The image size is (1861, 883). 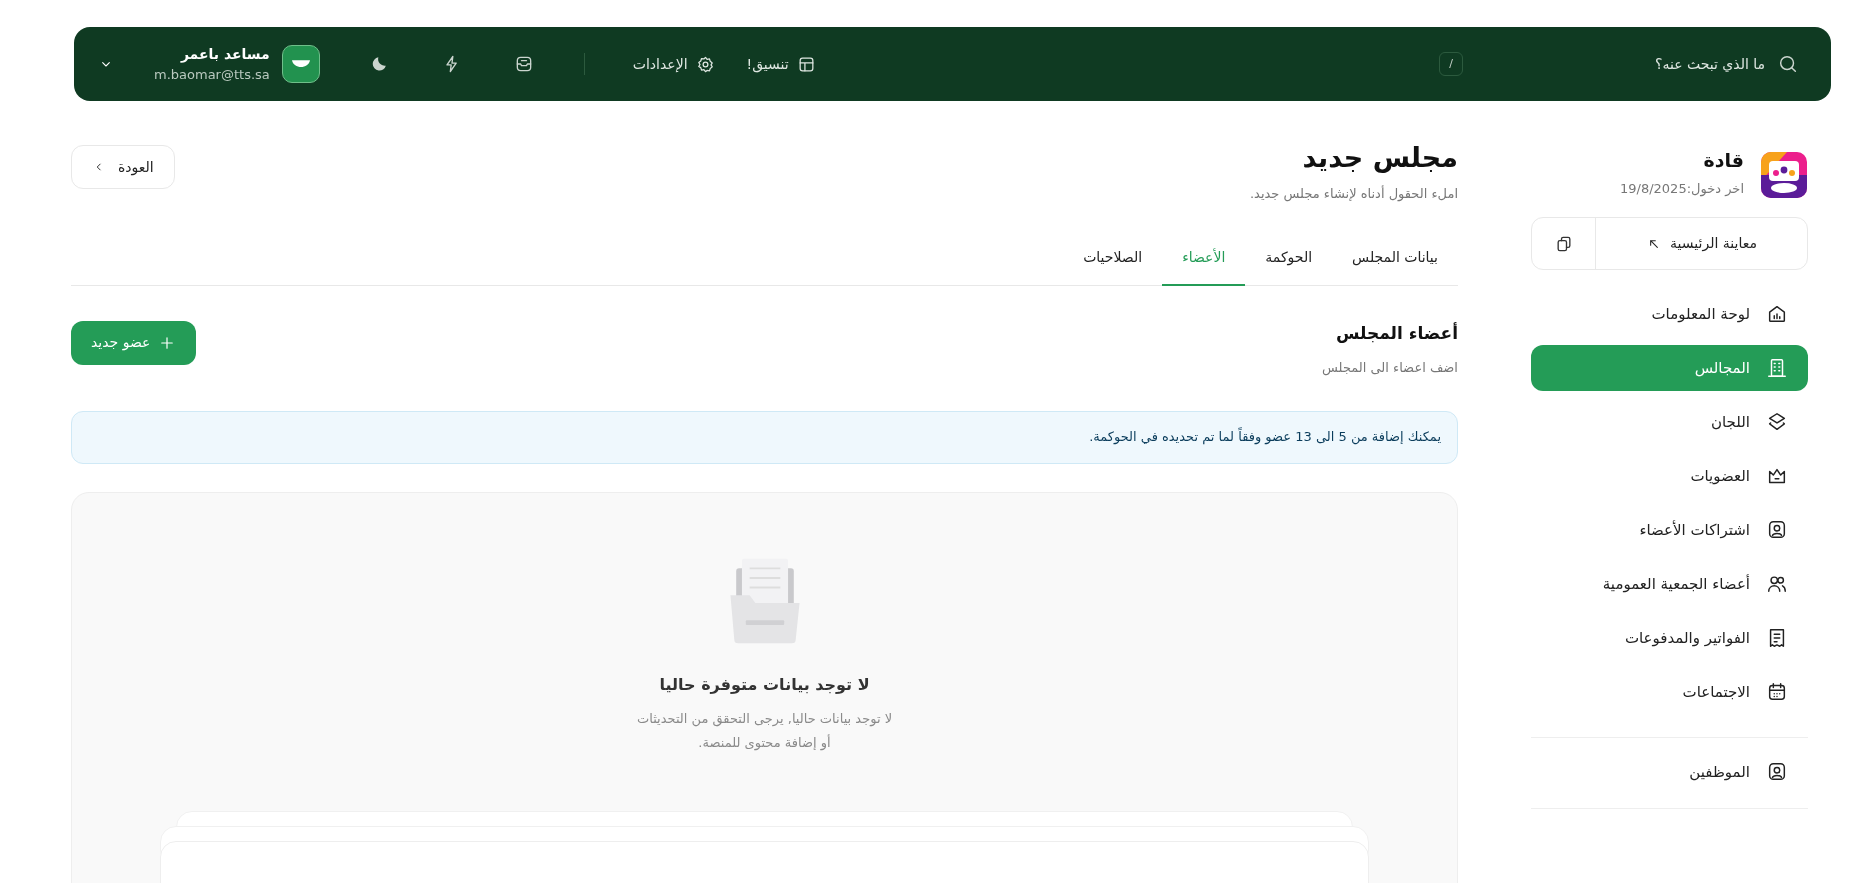 What do you see at coordinates (1682, 188) in the screenshot?
I see `last-login: اخر دخول:19/8/2025` at bounding box center [1682, 188].